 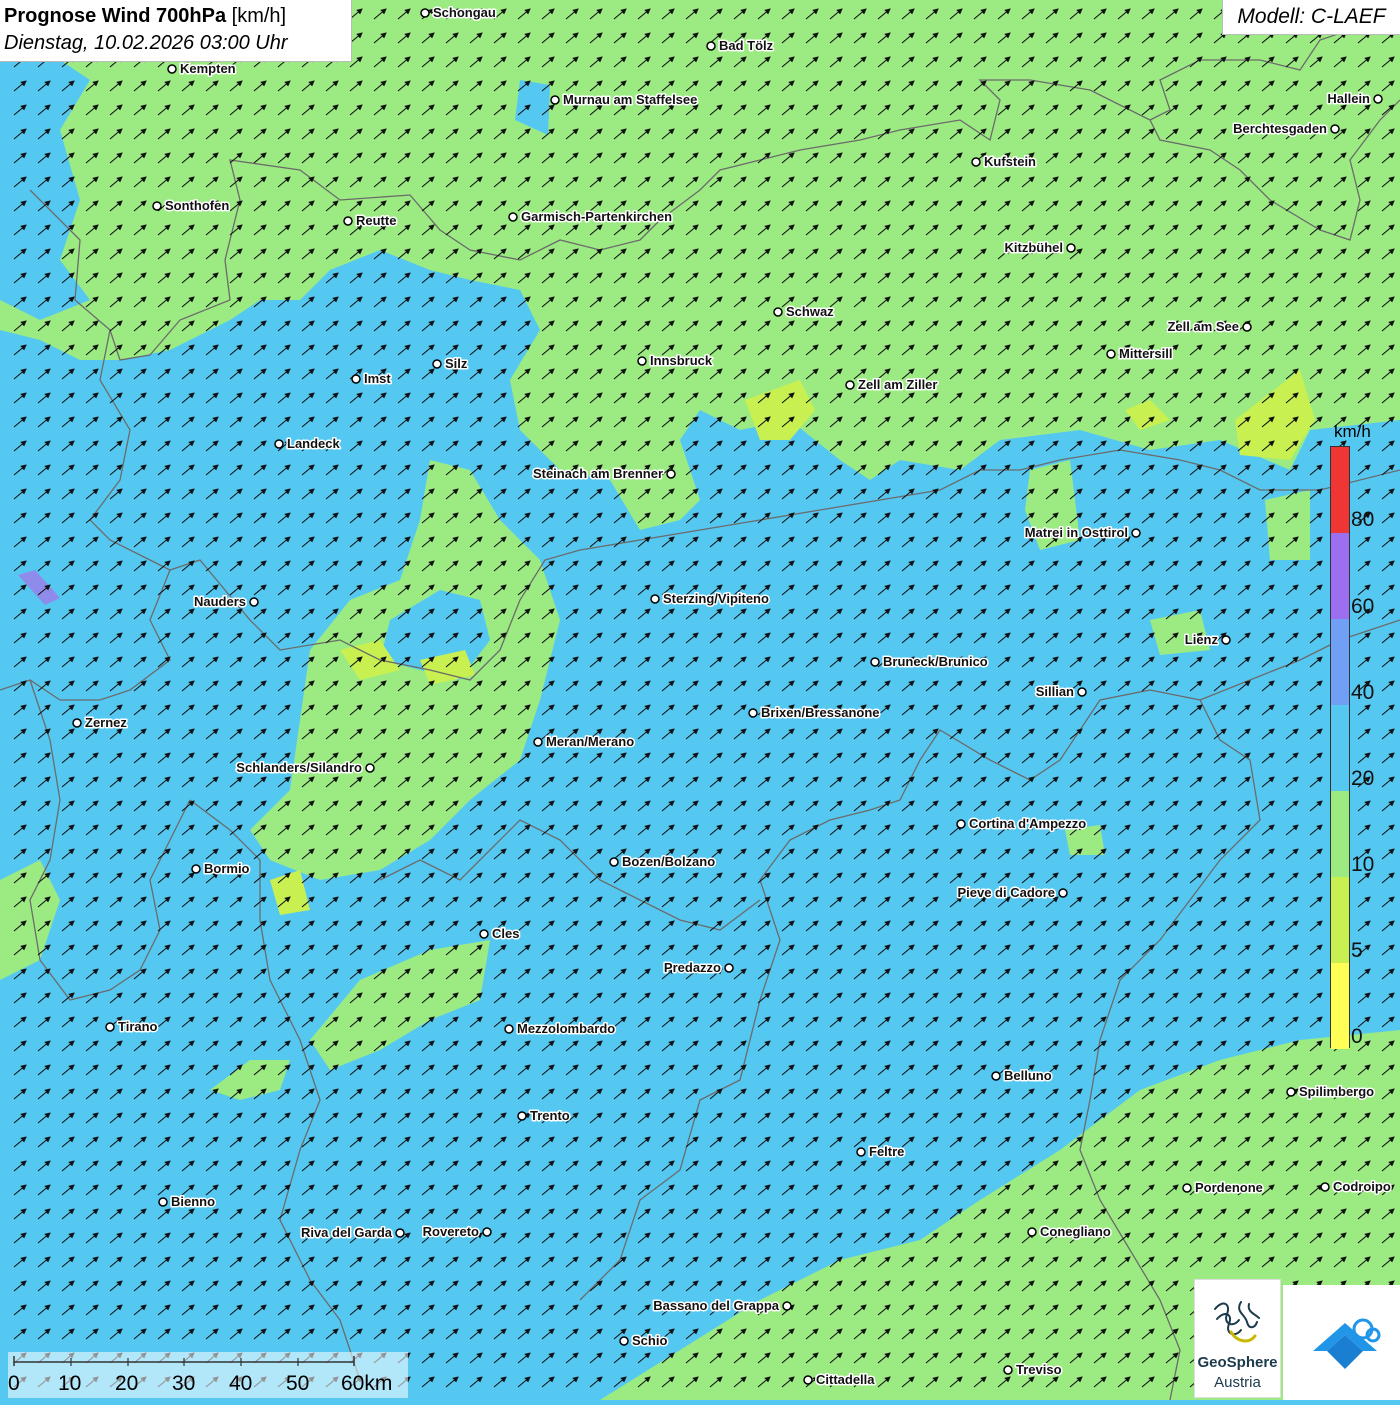 I want to click on city-marker: Spilimbergo, so click(x=1331, y=1092).